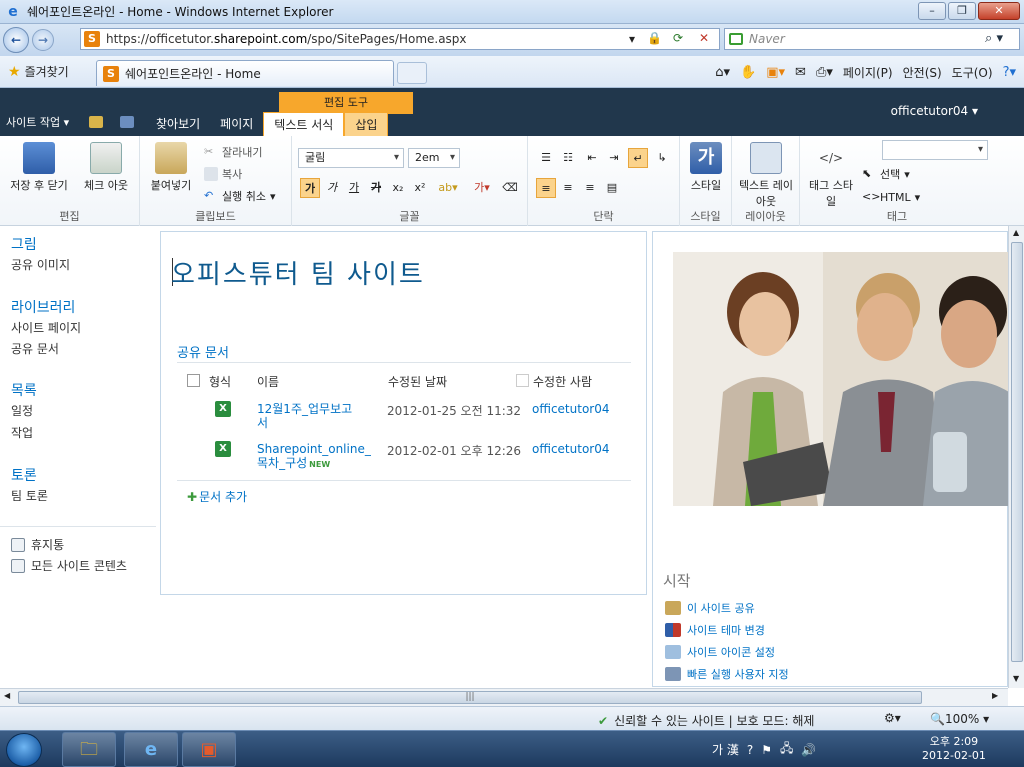 The width and height of the screenshot is (1024, 767). I want to click on change-theme-link: 사이트 테마 변경, so click(715, 630).